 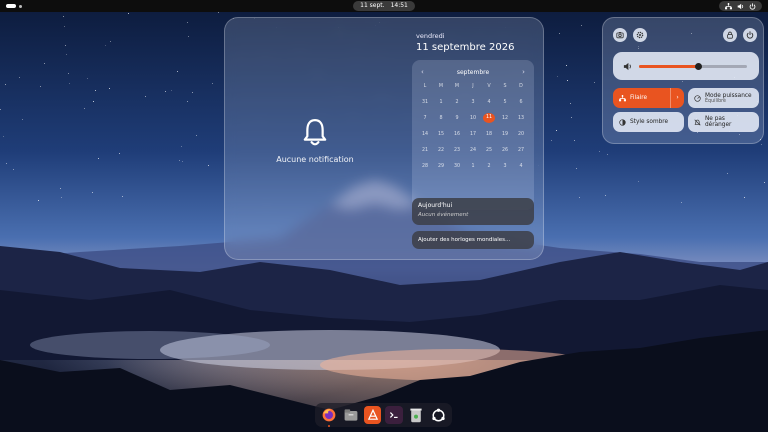 I want to click on app-center-logo, so click(x=372, y=414).